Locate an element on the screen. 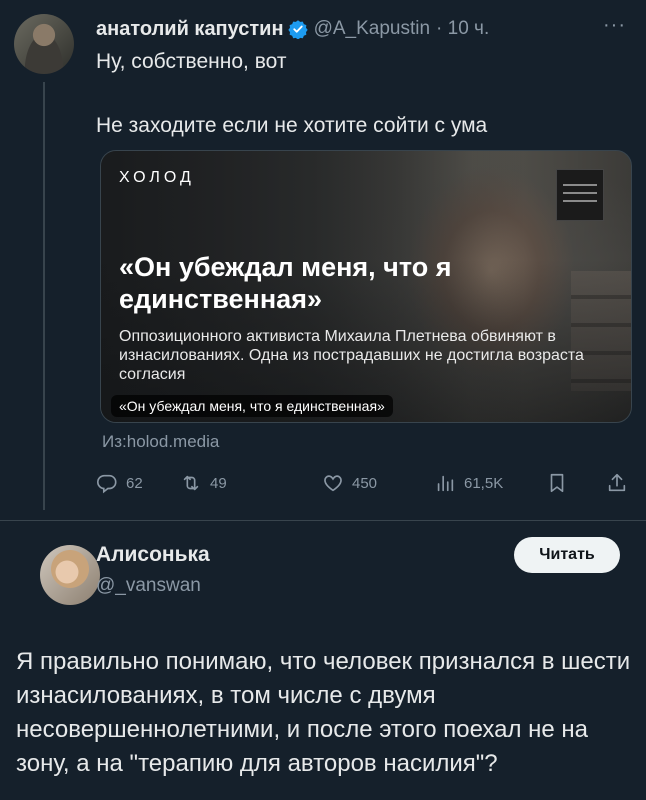  bookmark-icon is located at coordinates (557, 483).